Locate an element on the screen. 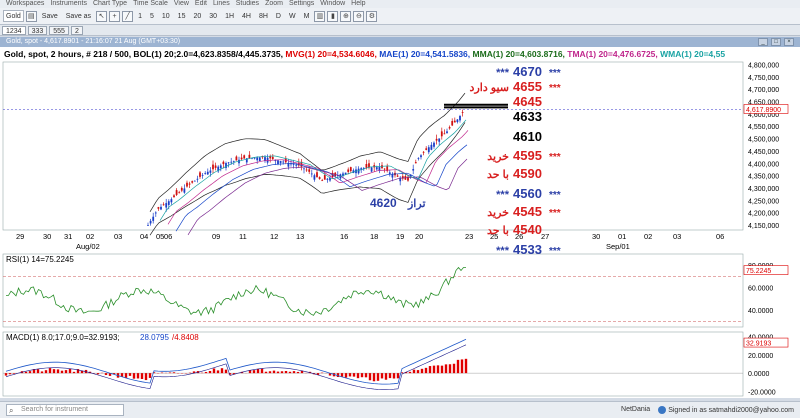 The image size is (800, 418). level-value: 4533 is located at coordinates (527, 249).